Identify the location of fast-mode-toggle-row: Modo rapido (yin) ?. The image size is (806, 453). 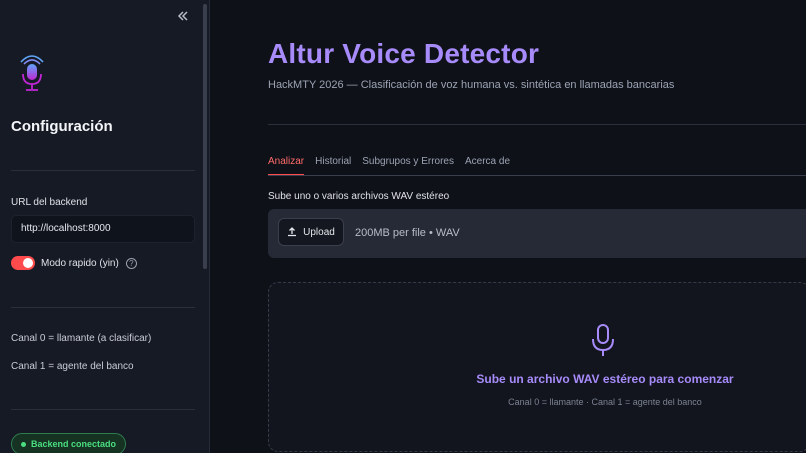
(74, 263).